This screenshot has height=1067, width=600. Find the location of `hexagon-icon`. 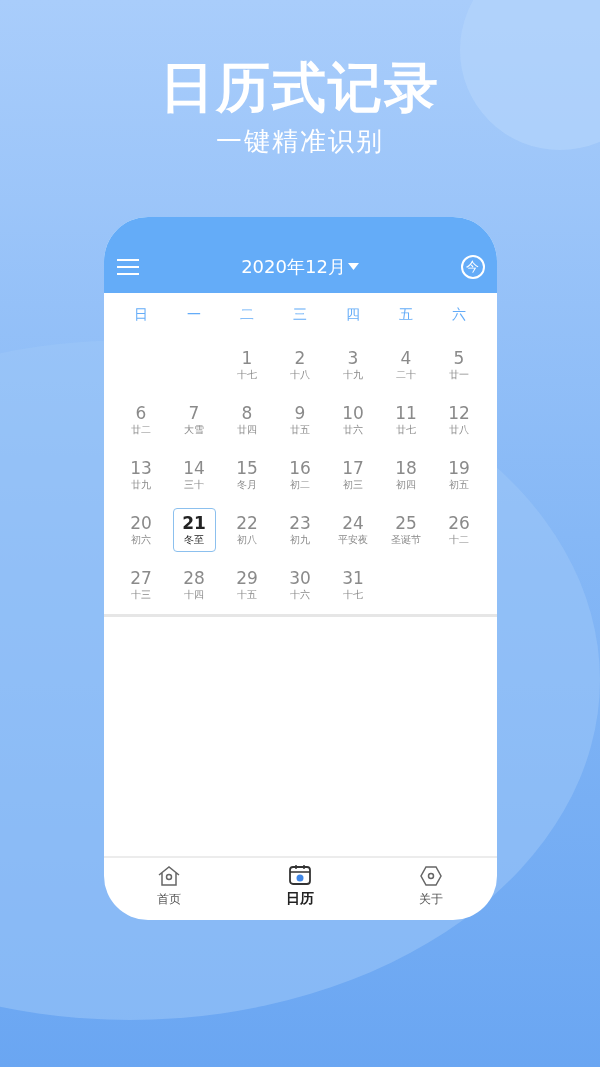

hexagon-icon is located at coordinates (431, 875).